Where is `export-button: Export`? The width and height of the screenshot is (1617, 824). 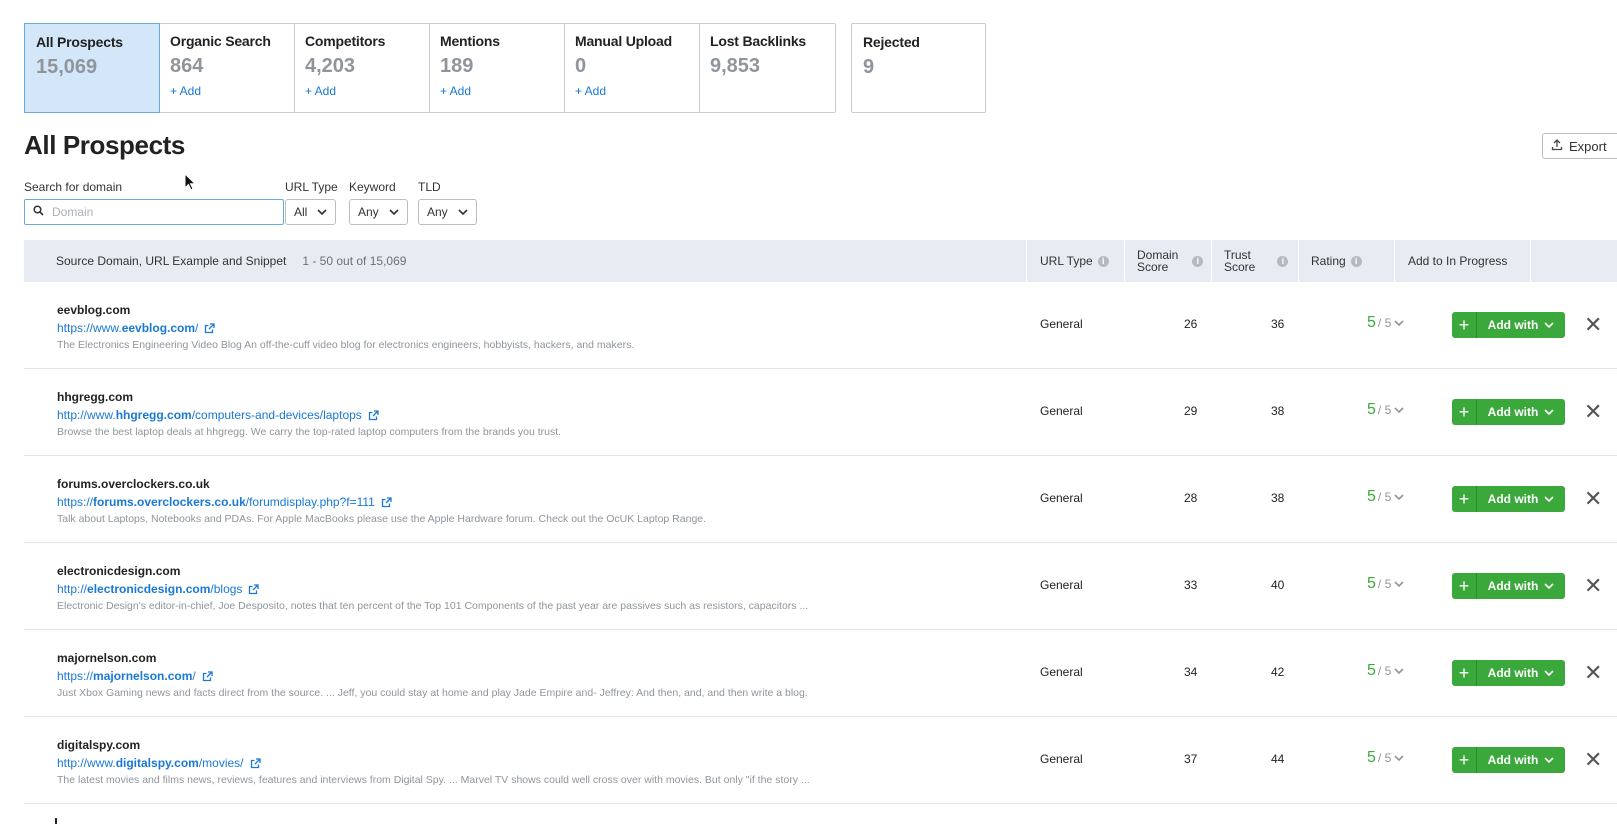 export-button: Export is located at coordinates (1579, 146).